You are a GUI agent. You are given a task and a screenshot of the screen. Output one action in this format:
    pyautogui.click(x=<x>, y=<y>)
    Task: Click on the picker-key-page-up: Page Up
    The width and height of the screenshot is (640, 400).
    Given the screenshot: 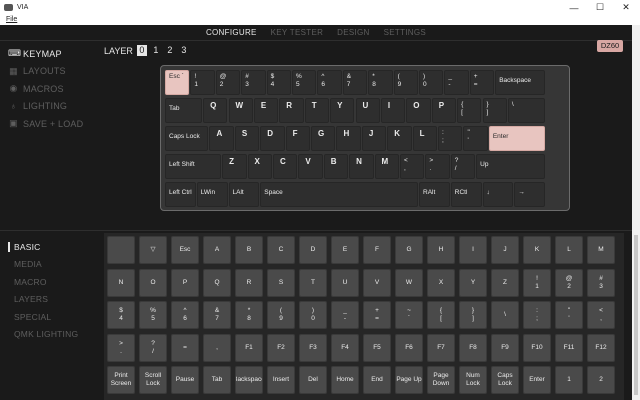 What is the action you would take?
    pyautogui.click(x=409, y=380)
    